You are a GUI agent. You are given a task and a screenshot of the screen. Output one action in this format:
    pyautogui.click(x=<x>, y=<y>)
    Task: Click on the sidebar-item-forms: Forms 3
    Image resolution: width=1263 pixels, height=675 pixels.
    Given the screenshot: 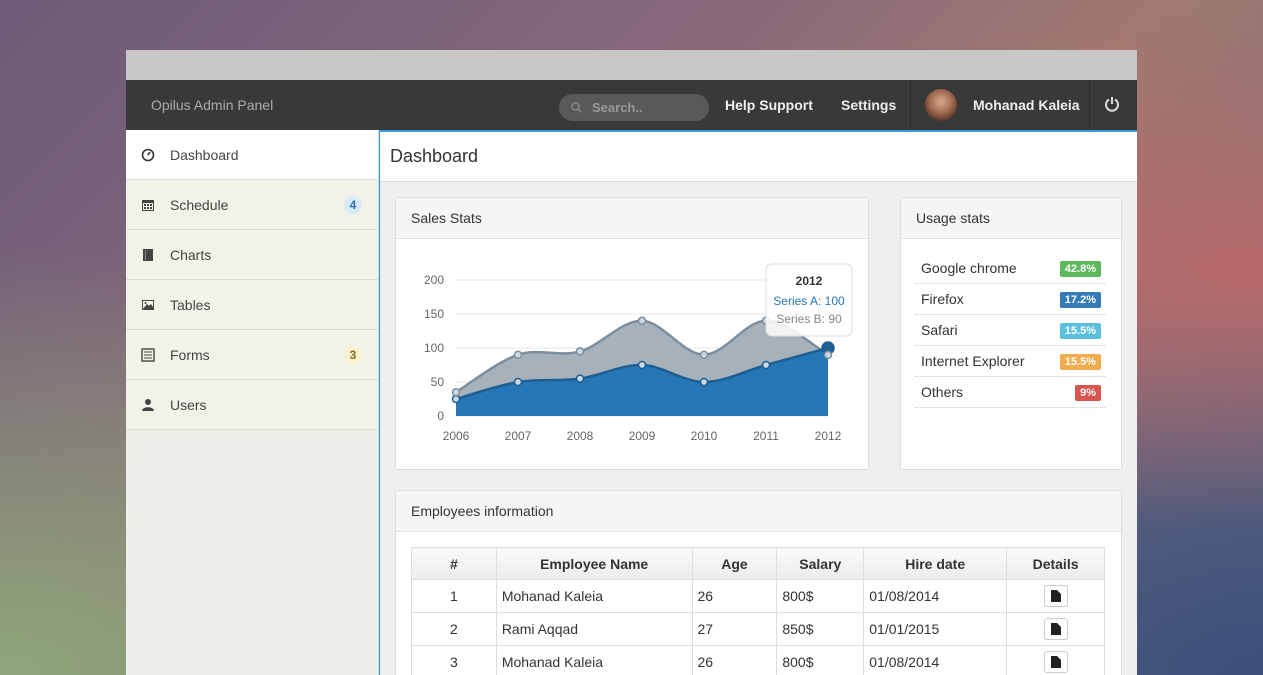 What is the action you would take?
    pyautogui.click(x=252, y=355)
    